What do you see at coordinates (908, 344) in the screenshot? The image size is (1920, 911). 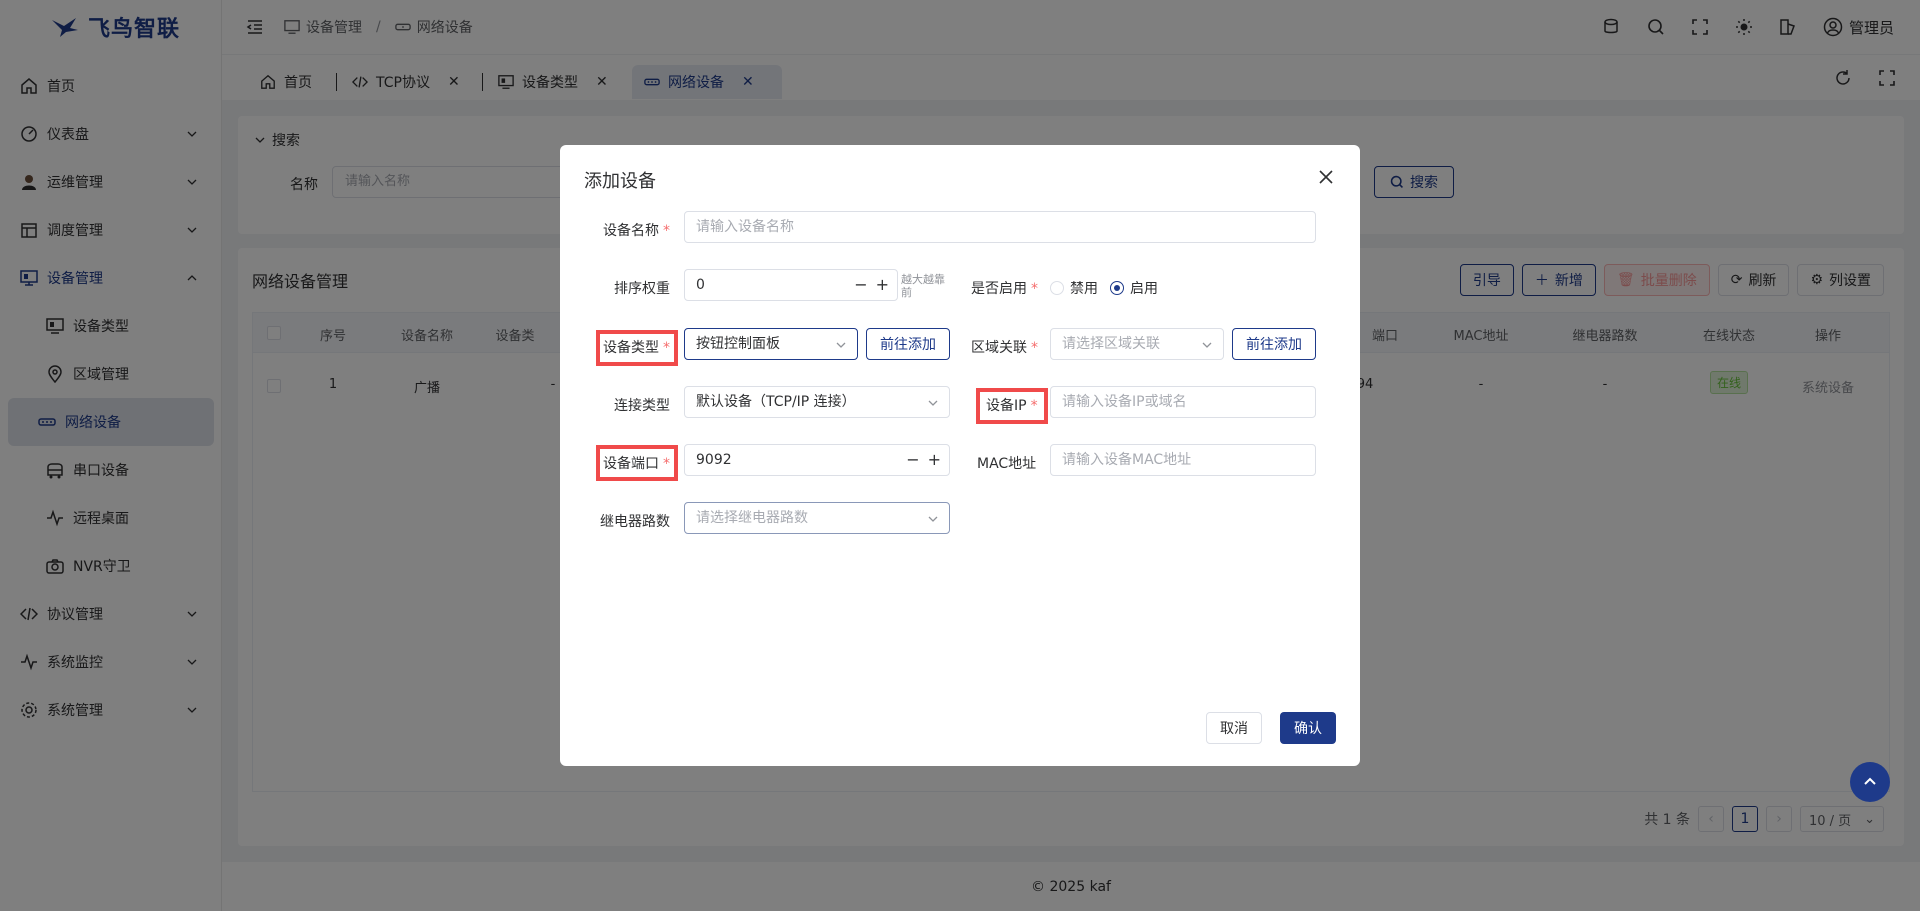 I see `goto-add-device-type-button: 前往添加` at bounding box center [908, 344].